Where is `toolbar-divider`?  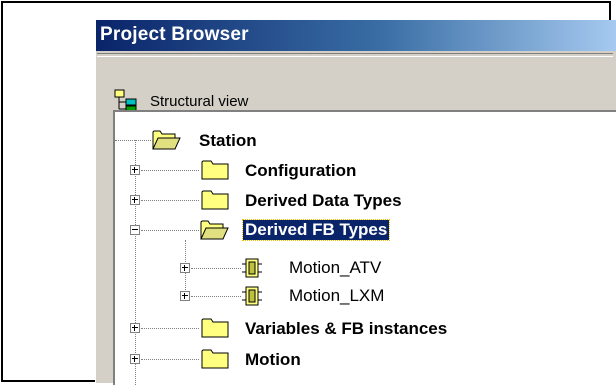
toolbar-divider is located at coordinates (355, 55).